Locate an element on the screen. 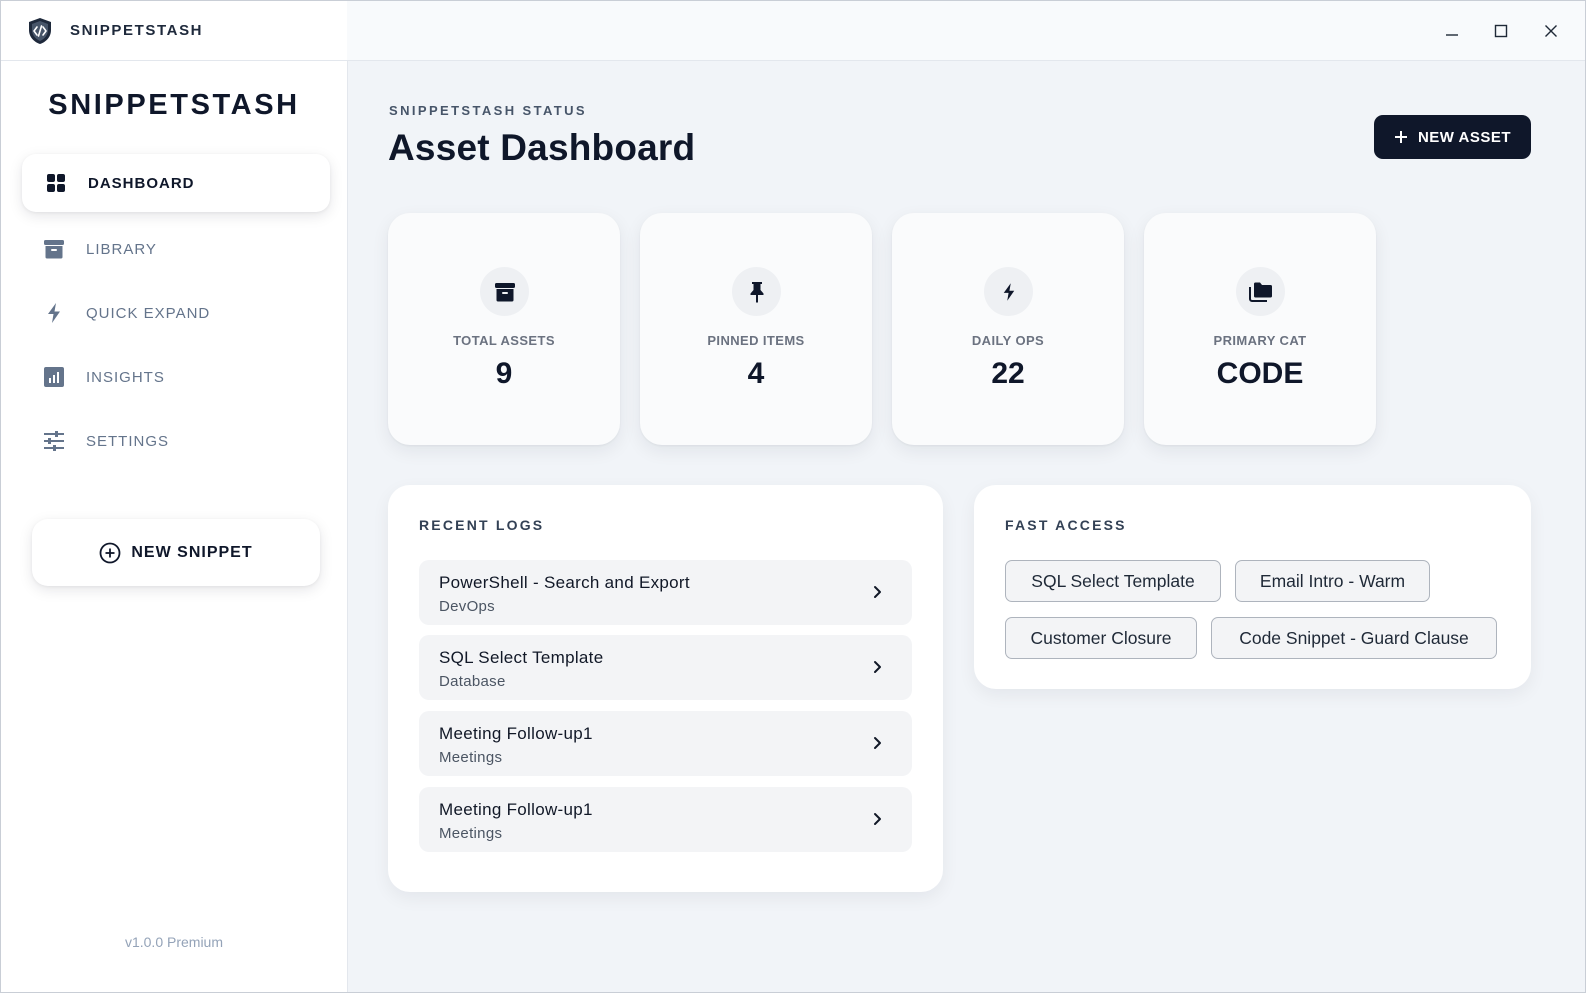  new-snippet-button: NEW SNIPPET is located at coordinates (176, 552).